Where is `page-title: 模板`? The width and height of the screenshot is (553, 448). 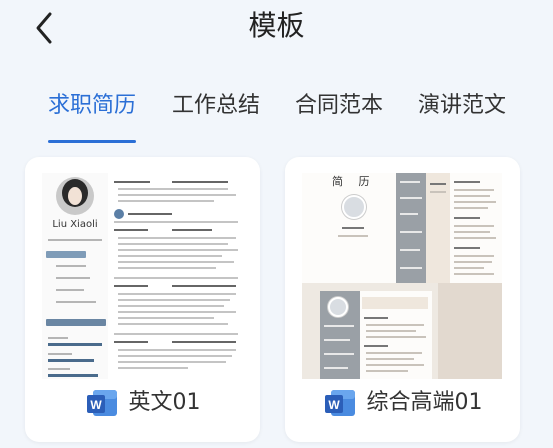
page-title: 模板 is located at coordinates (276, 25).